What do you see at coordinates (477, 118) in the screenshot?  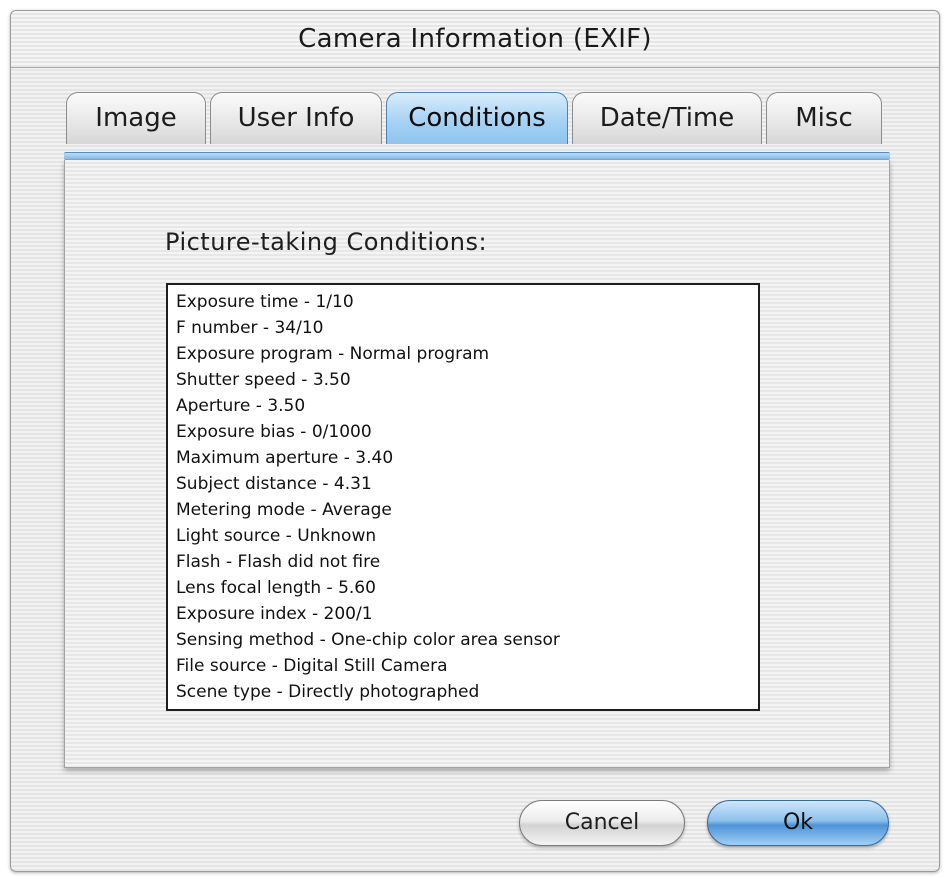 I see `tab-conditions: Conditions` at bounding box center [477, 118].